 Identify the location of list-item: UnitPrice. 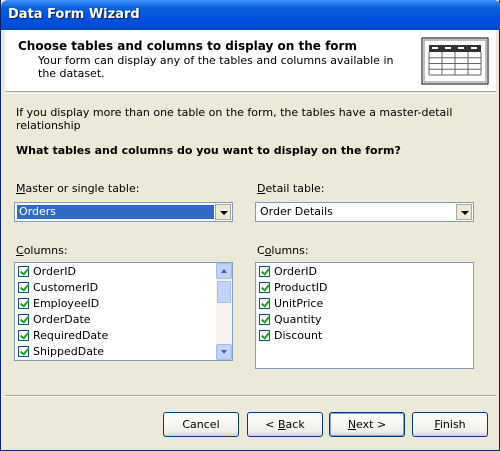
(364, 304).